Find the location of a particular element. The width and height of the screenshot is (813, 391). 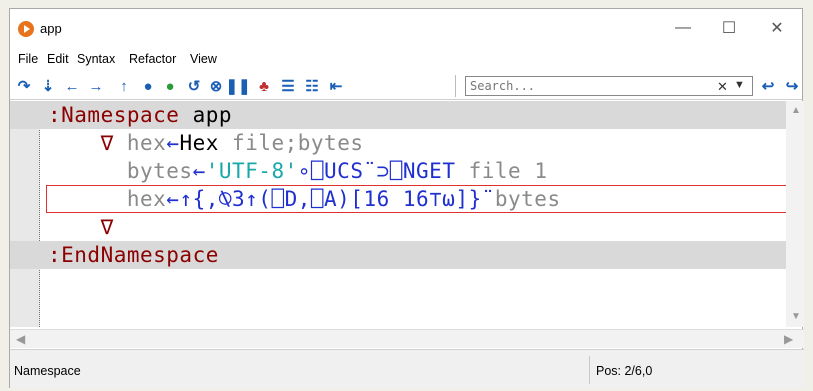

vertical-scrollbar: ▲ ▼ is located at coordinates (795, 214).